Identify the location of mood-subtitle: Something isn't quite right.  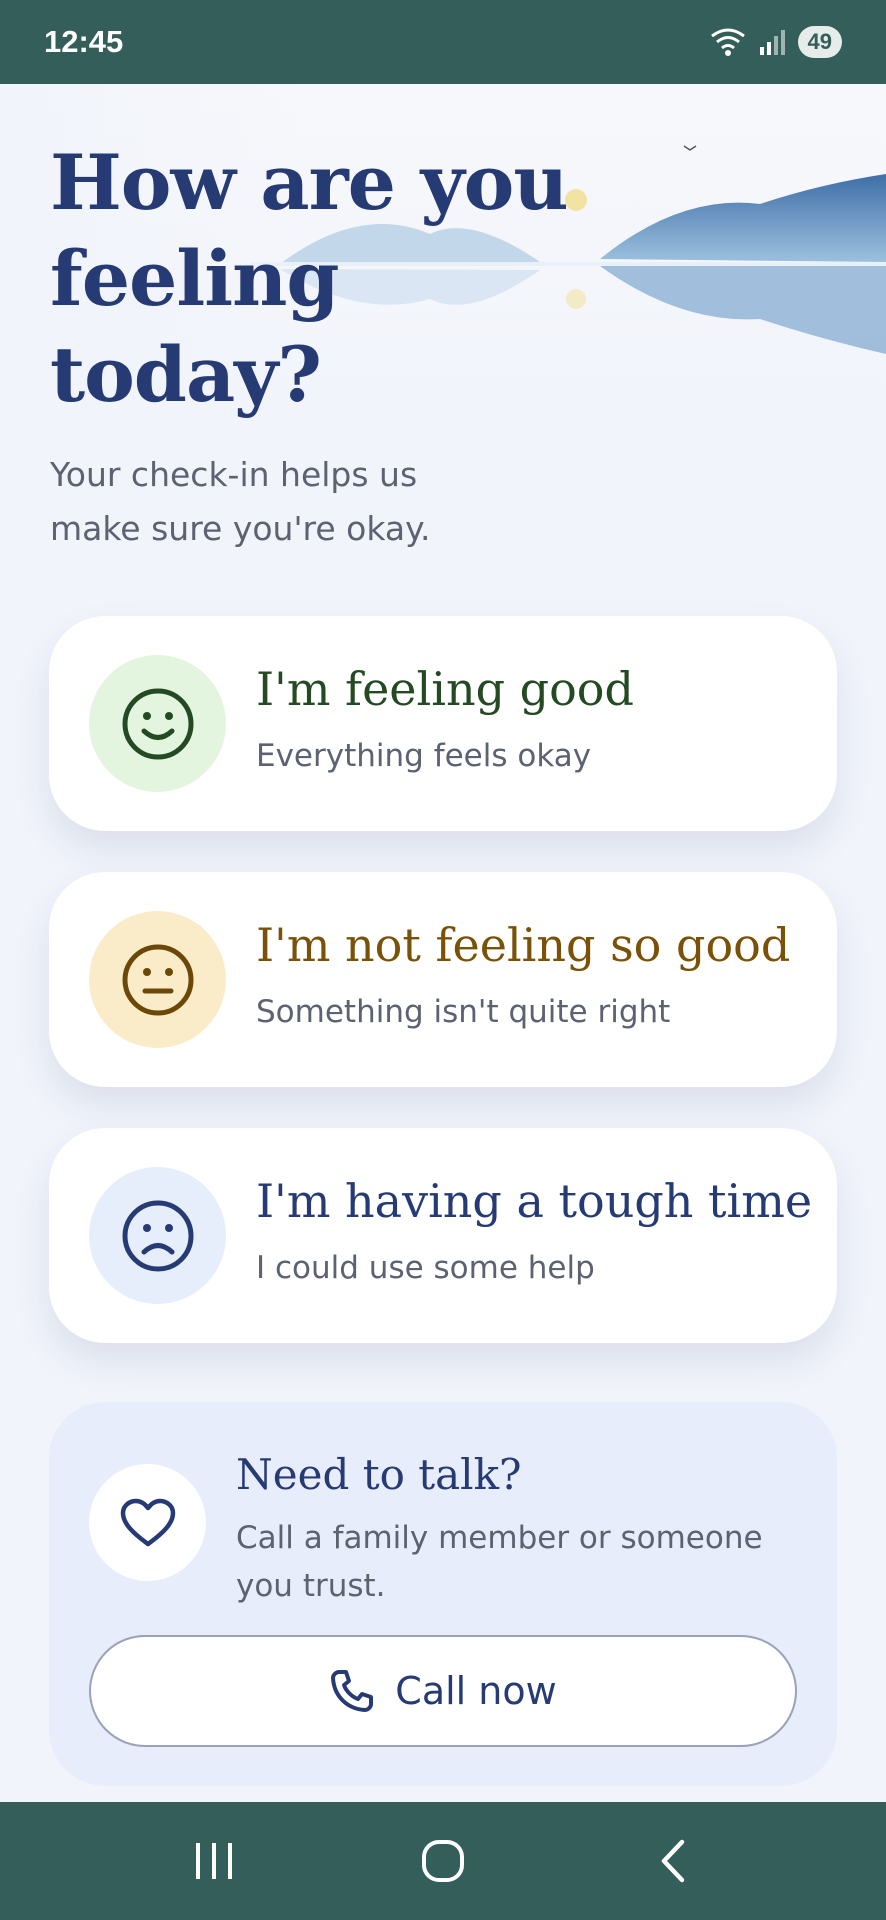
(463, 1012).